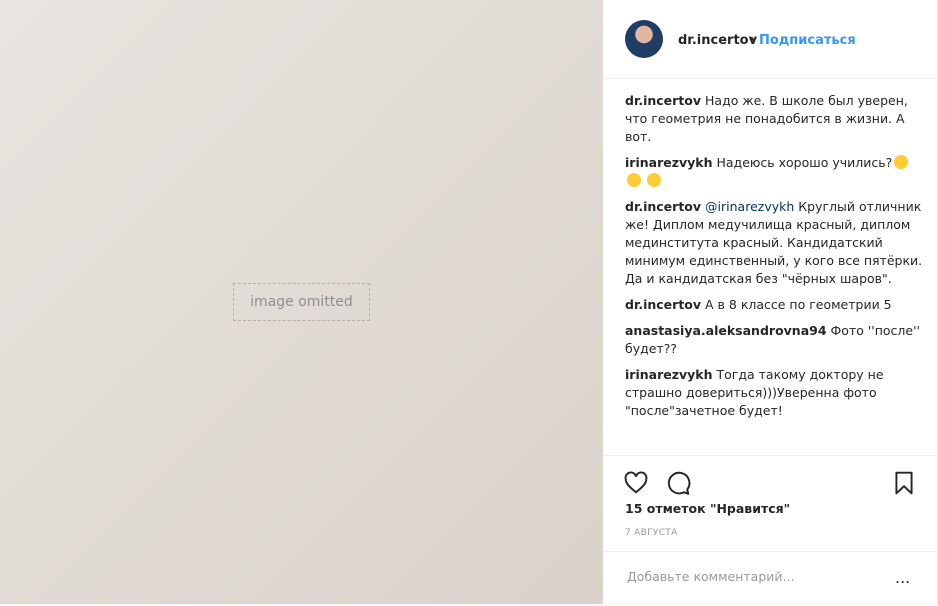 This screenshot has width=938, height=606. Describe the element at coordinates (644, 39) in the screenshot. I see `avatar` at that location.